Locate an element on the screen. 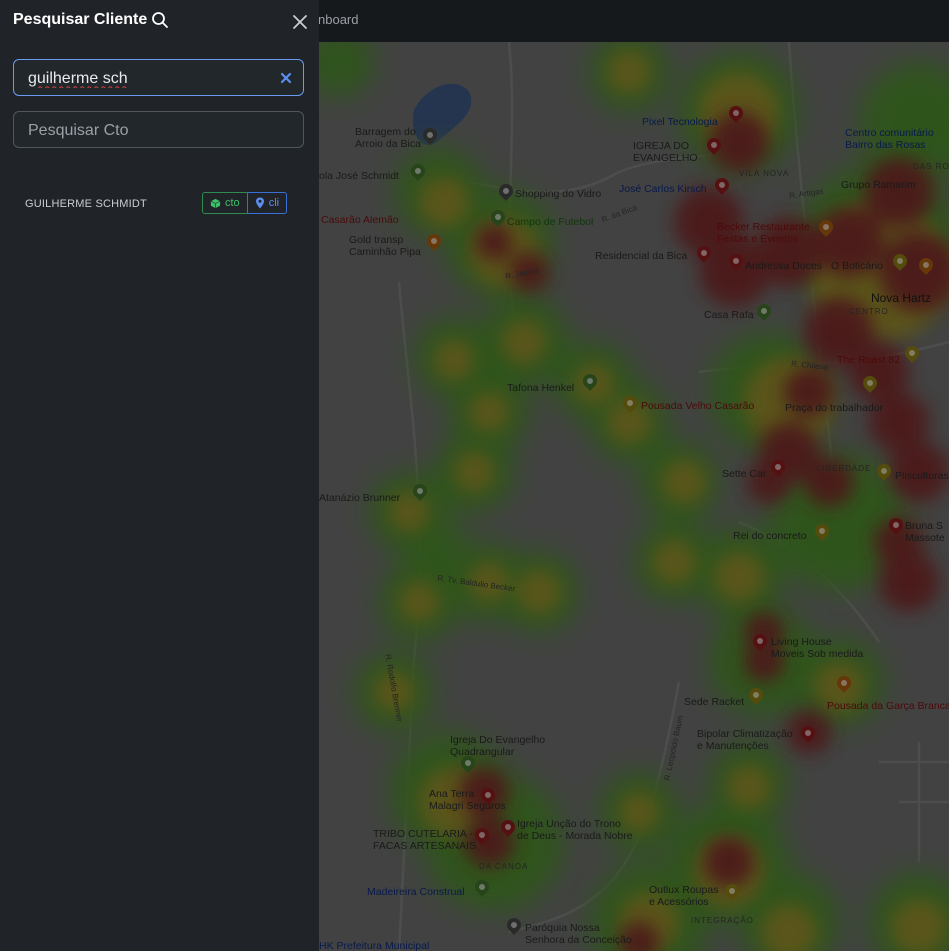 The width and height of the screenshot is (949, 951). cli-button: cli is located at coordinates (267, 203).